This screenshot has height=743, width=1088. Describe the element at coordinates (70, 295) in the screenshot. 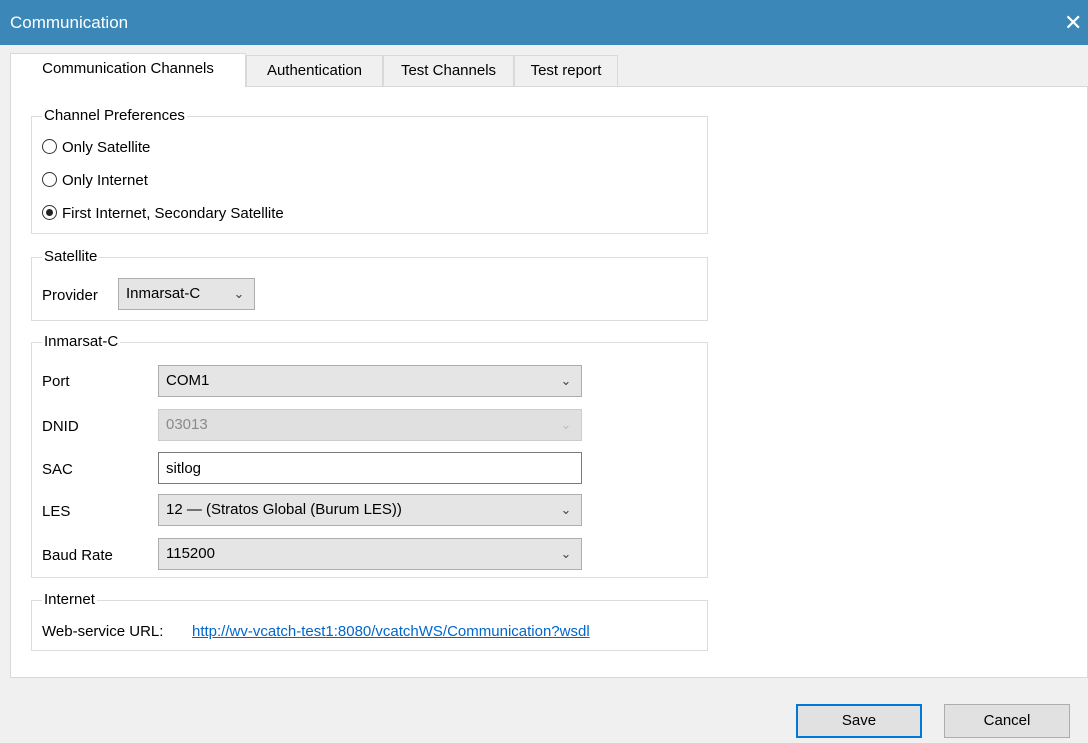

I see `provider-label: Provider` at that location.